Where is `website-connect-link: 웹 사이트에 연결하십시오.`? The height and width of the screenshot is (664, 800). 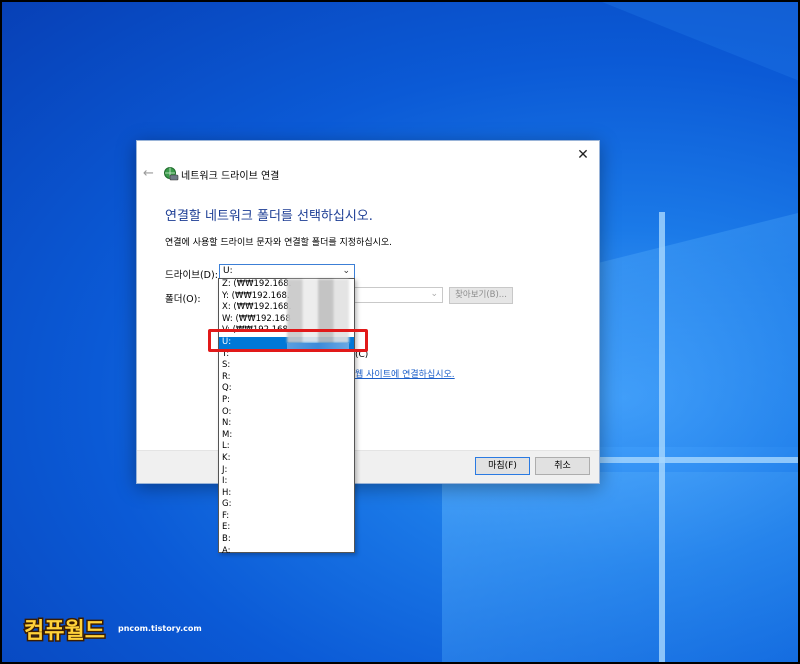 website-connect-link: 웹 사이트에 연결하십시오. is located at coordinates (405, 373).